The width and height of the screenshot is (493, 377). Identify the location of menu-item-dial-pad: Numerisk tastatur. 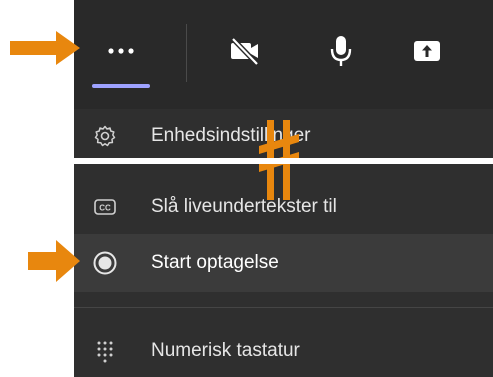
(283, 351).